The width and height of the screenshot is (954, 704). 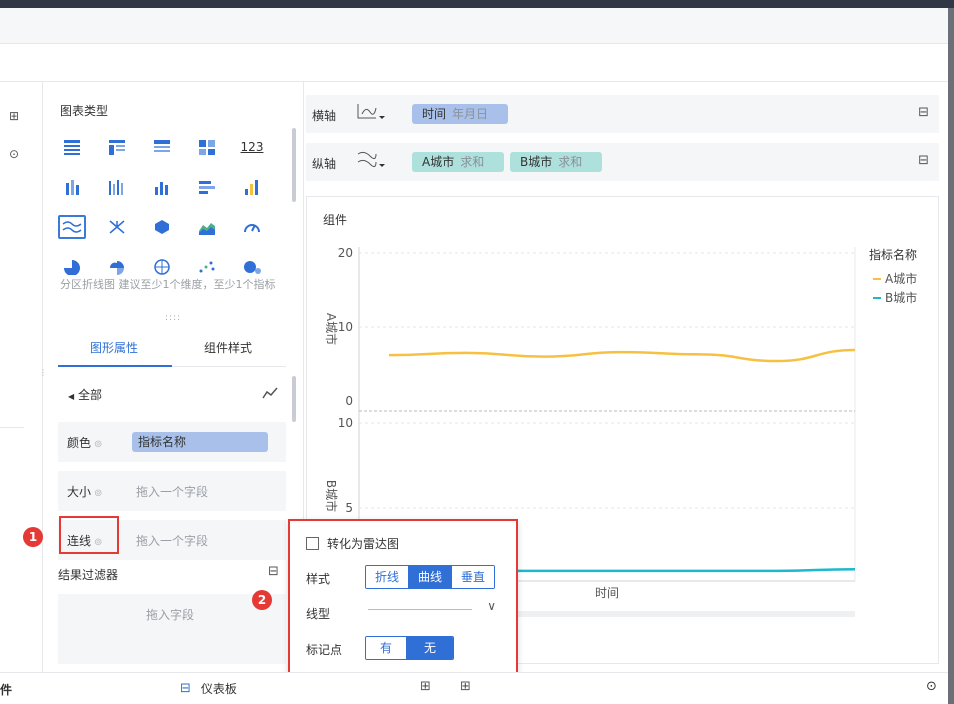 What do you see at coordinates (335, 220) in the screenshot?
I see `chart-title: 组件` at bounding box center [335, 220].